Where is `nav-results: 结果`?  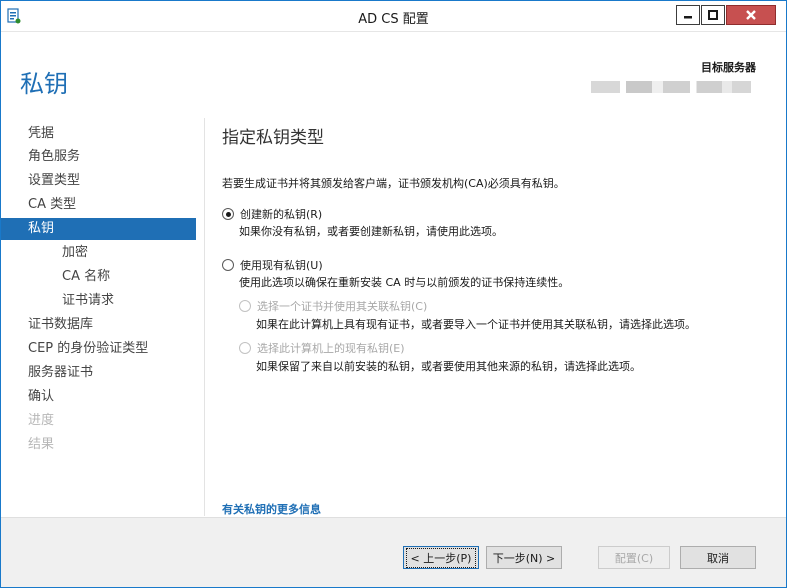 nav-results: 结果 is located at coordinates (41, 444).